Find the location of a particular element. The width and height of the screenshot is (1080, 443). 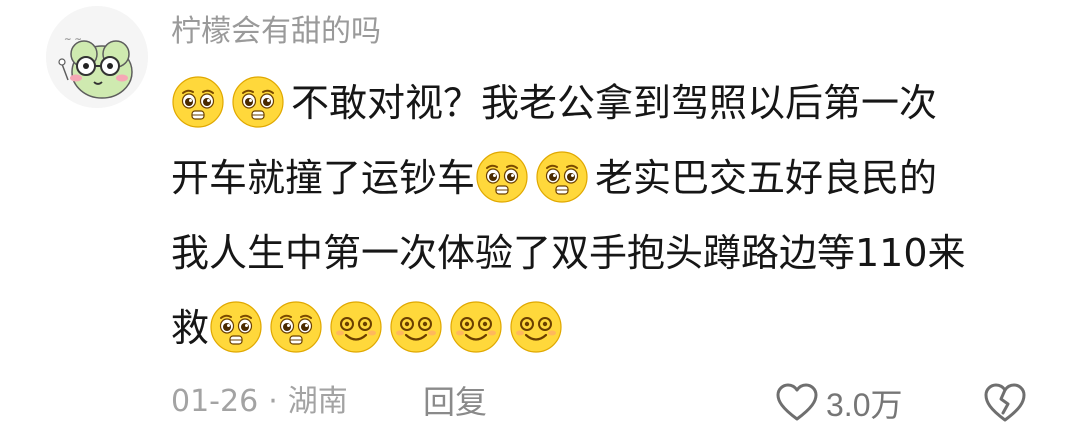

comment-line: 我人生中第一次体验了双手抱头蹲路边等110来 is located at coordinates (611, 253).